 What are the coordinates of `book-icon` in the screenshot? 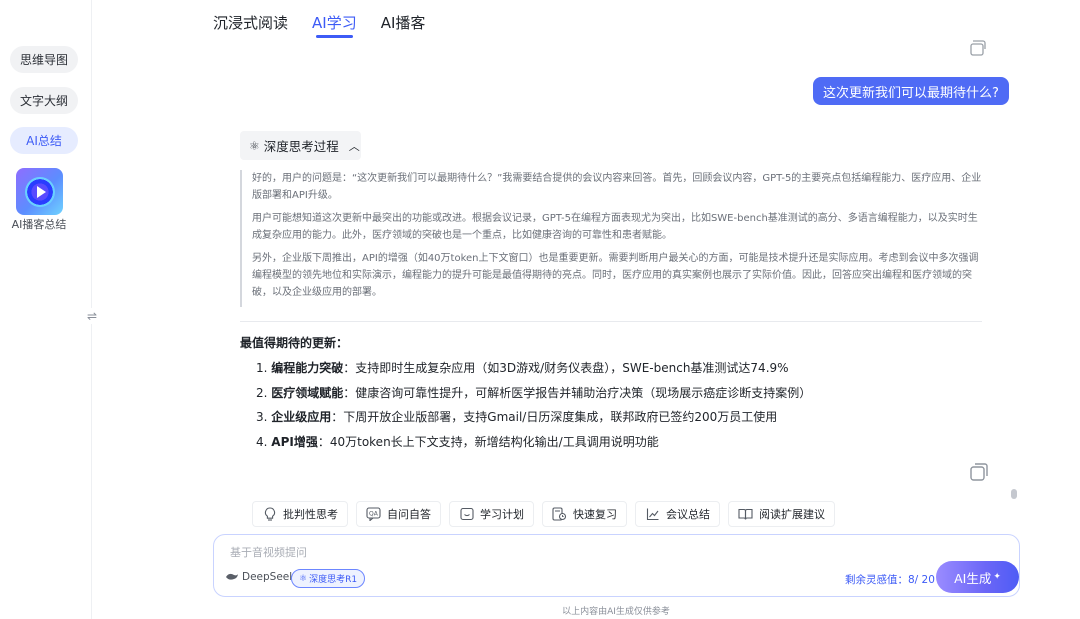 It's located at (745, 514).